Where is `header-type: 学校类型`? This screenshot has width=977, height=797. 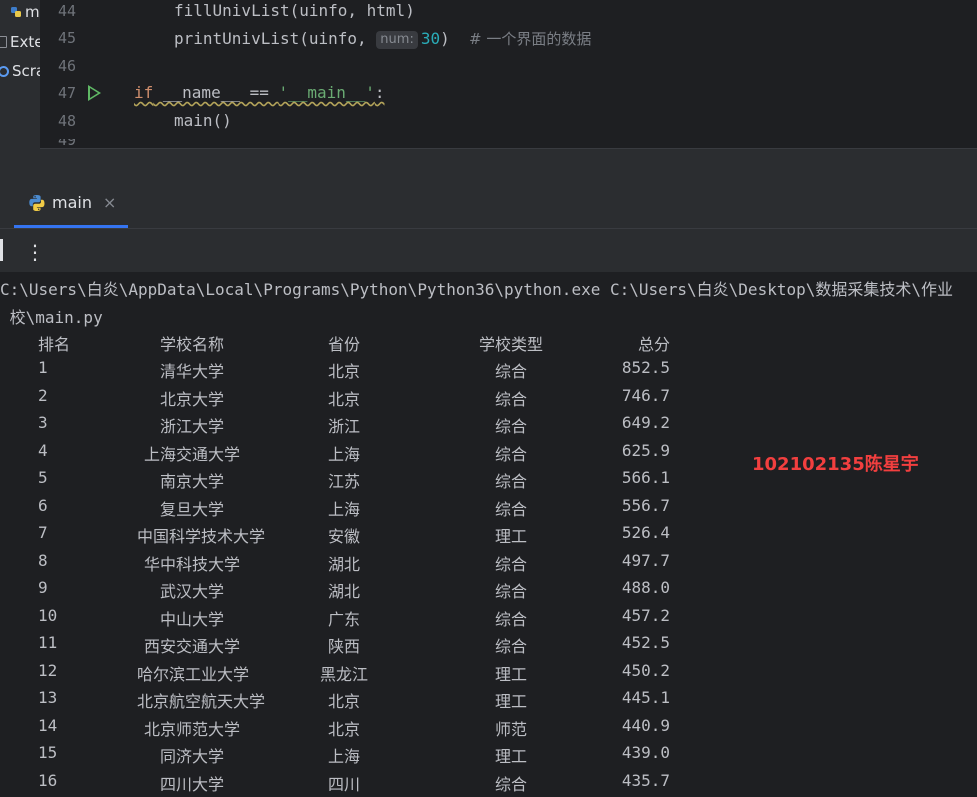
header-type: 学校类型 is located at coordinates (510, 344).